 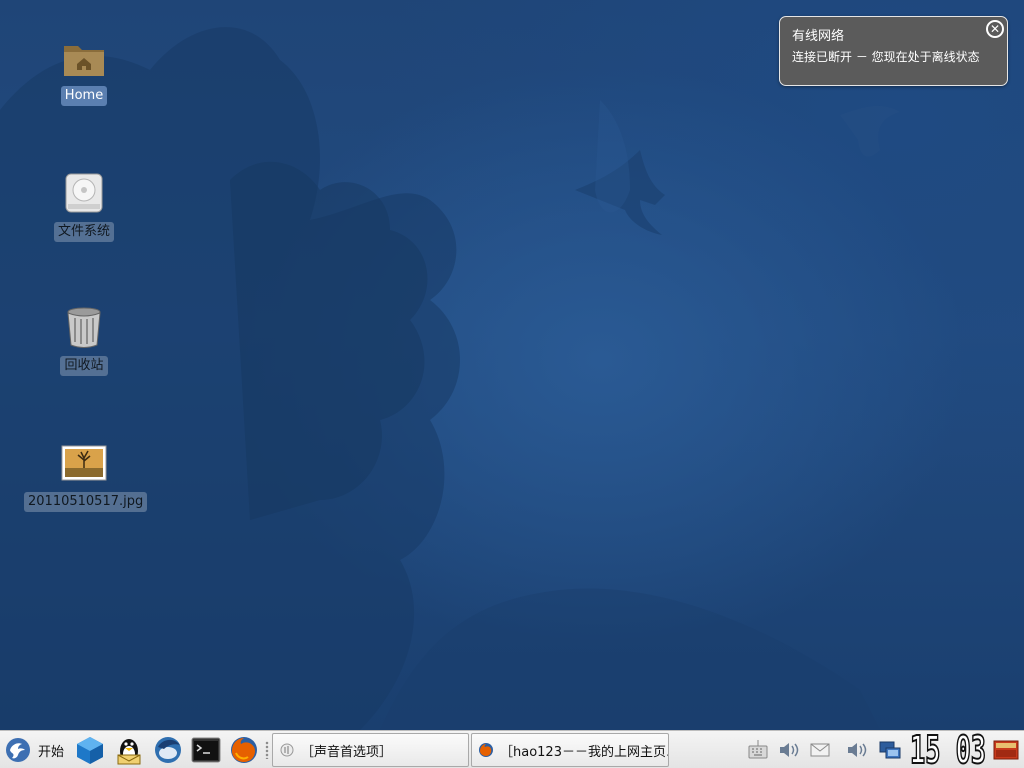 I want to click on show-desktop-icon, so click(x=1006, y=750).